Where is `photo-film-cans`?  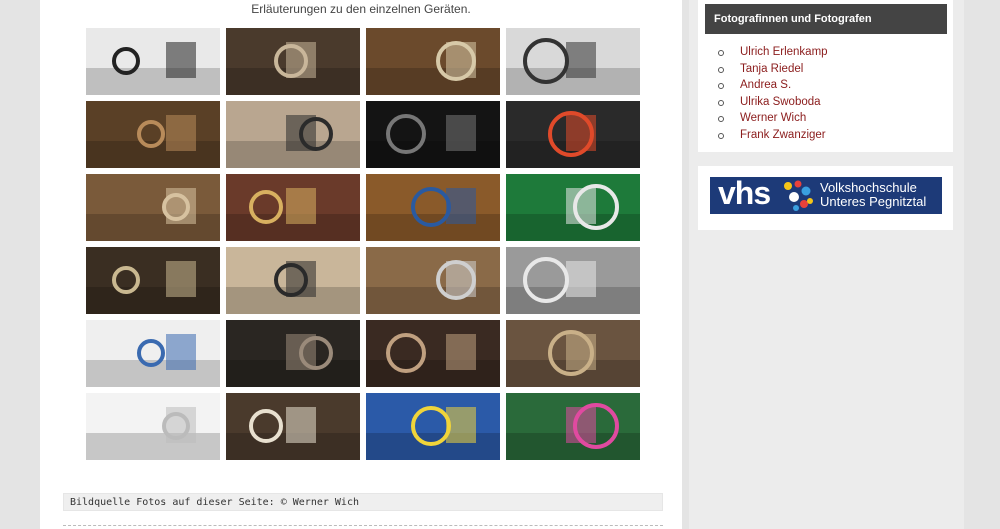 photo-film-cans is located at coordinates (433, 207).